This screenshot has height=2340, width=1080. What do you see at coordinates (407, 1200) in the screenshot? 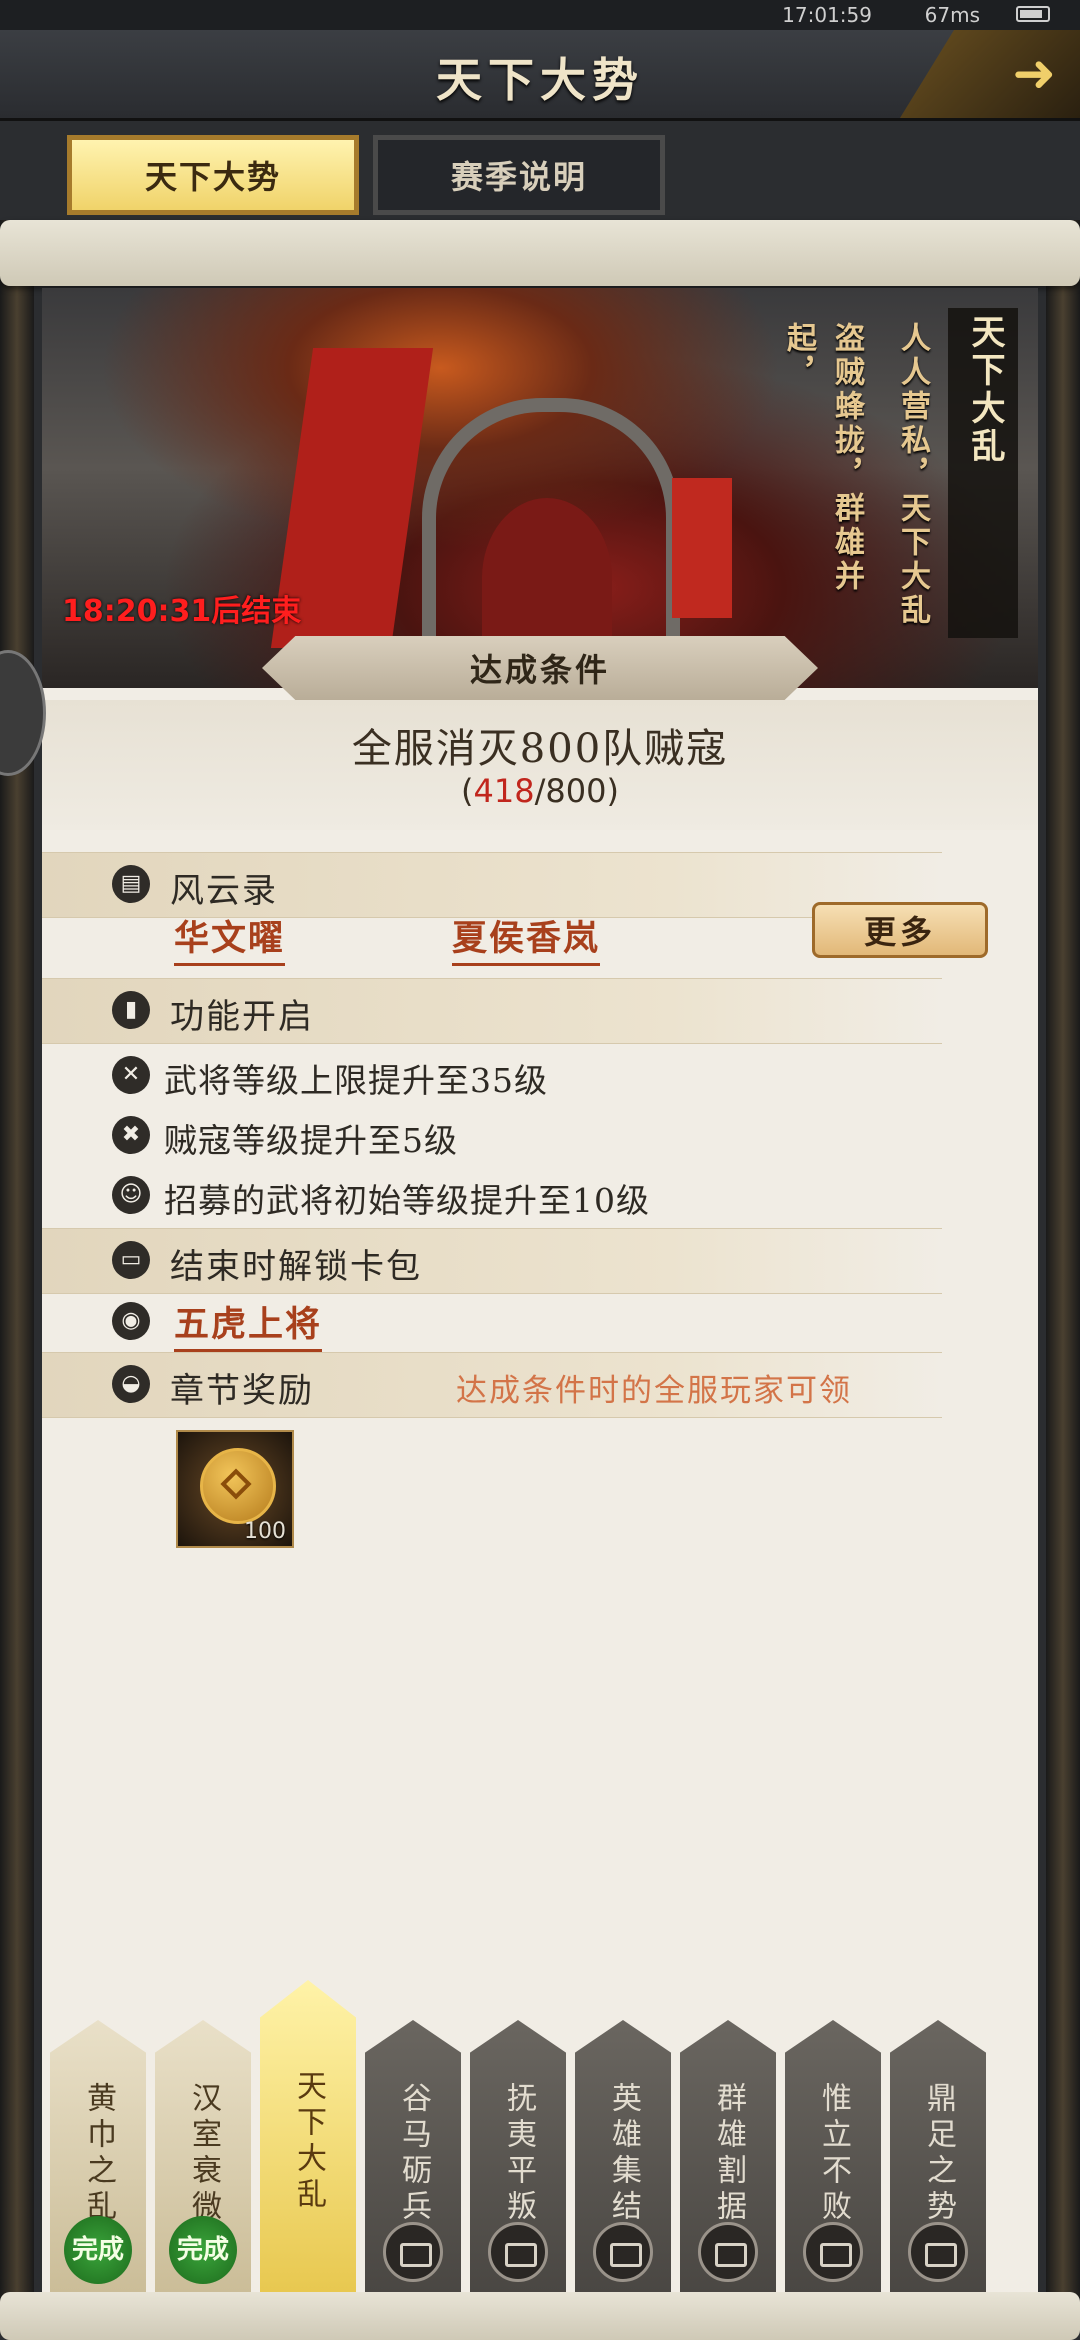
I see `feature-text: 招募的武将初始等级提升至10级` at bounding box center [407, 1200].